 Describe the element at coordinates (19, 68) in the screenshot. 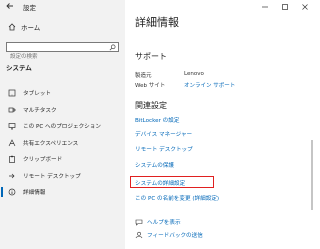

I see `section-title: システム` at that location.